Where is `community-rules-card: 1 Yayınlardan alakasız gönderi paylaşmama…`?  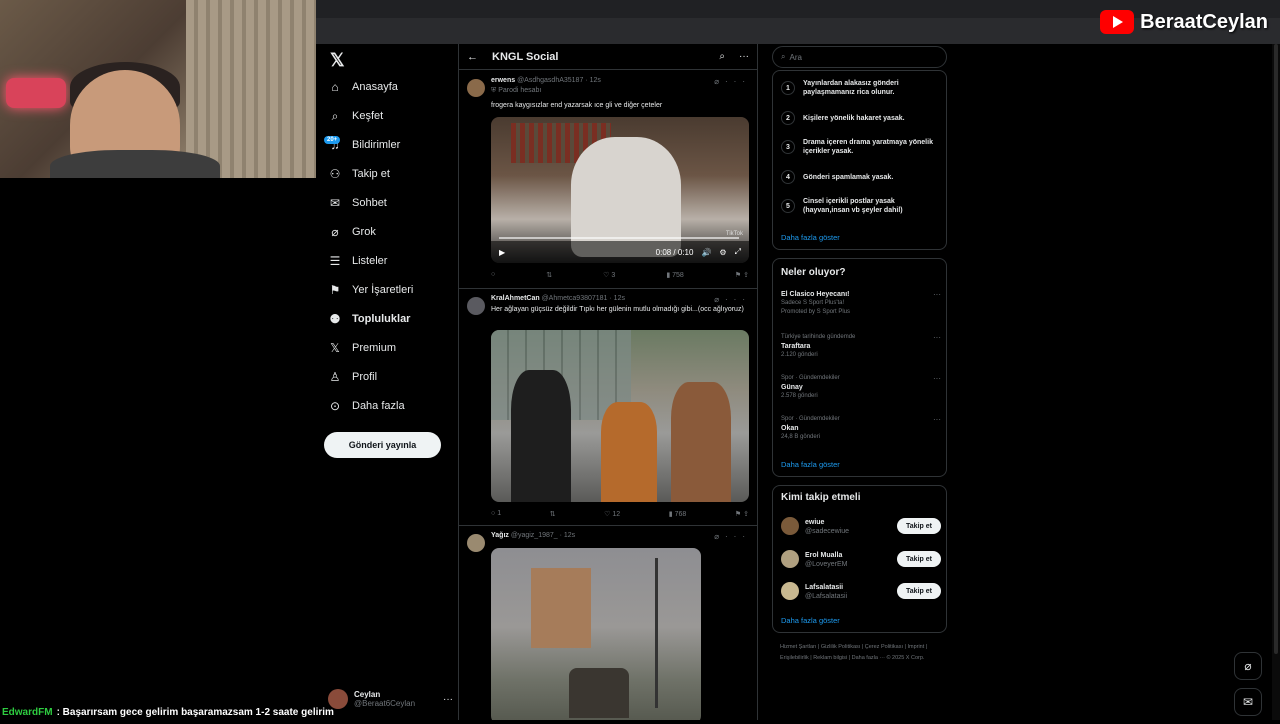 community-rules-card: 1 Yayınlardan alakasız gönderi paylaşmama… is located at coordinates (859, 160).